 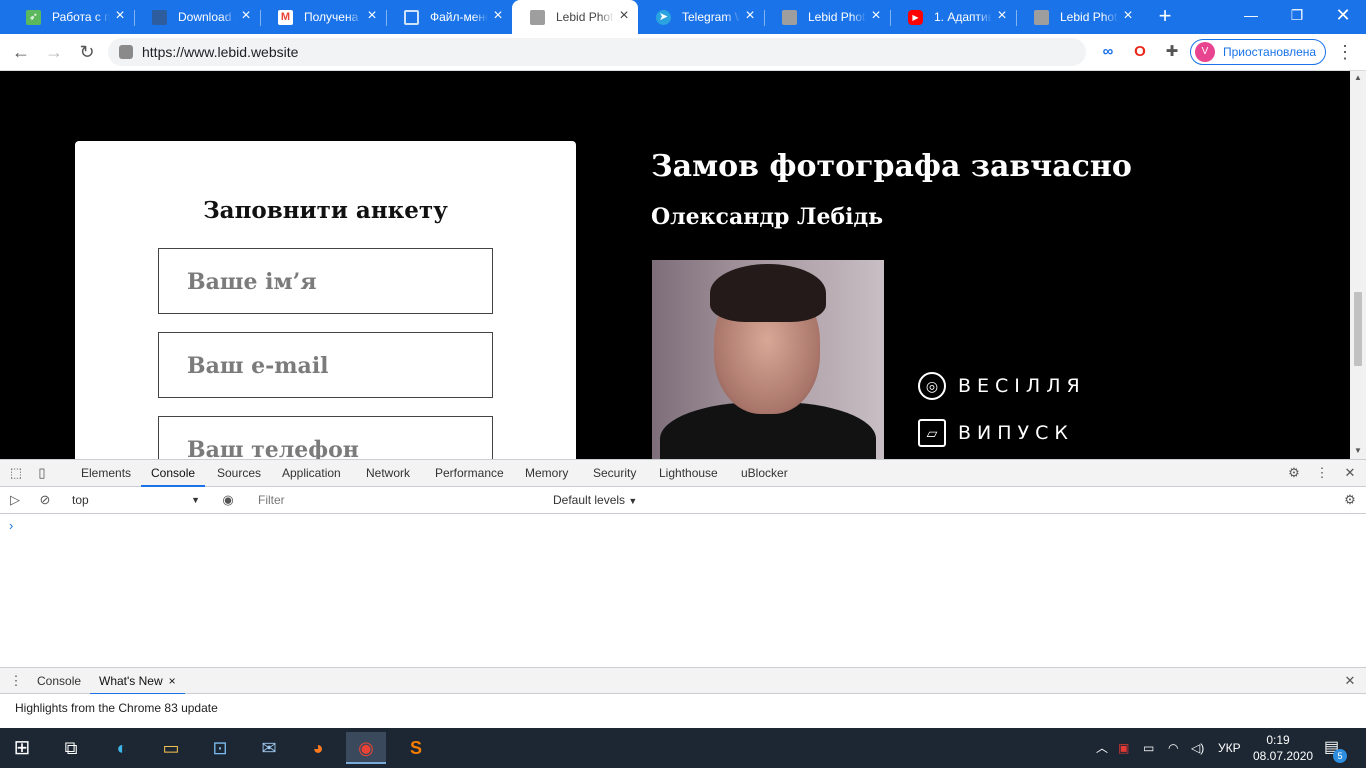 I want to click on back-icon: ←, so click(x=21, y=52).